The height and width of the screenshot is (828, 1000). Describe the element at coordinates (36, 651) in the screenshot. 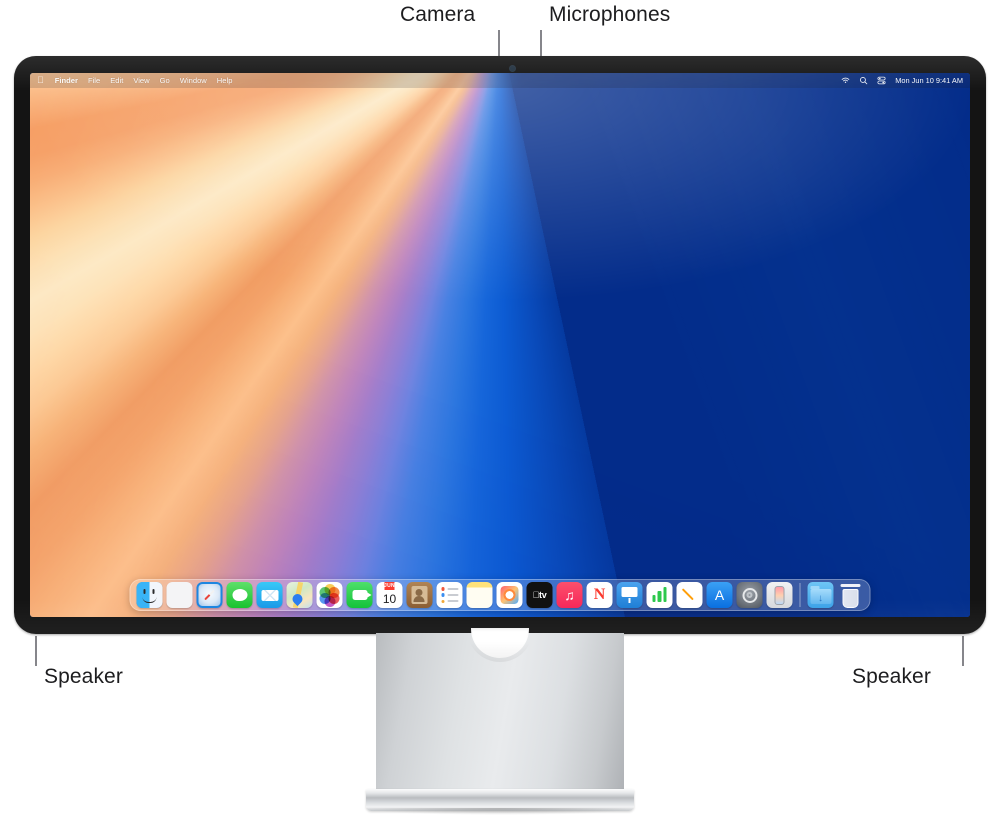

I see `leader-line-speaker-left` at that location.